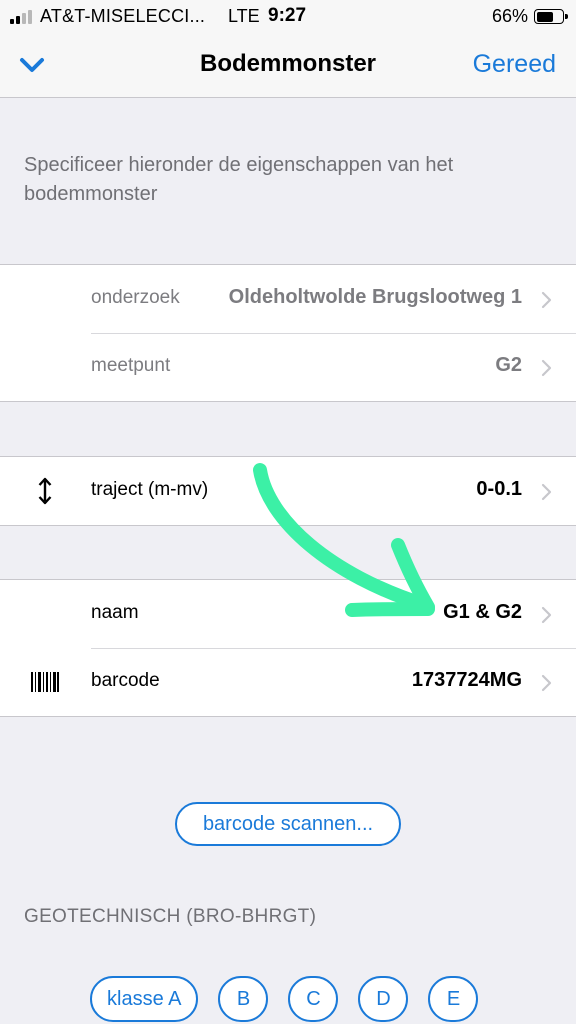 This screenshot has width=576, height=1024. I want to click on battery-percentage: 66%, so click(509, 16).